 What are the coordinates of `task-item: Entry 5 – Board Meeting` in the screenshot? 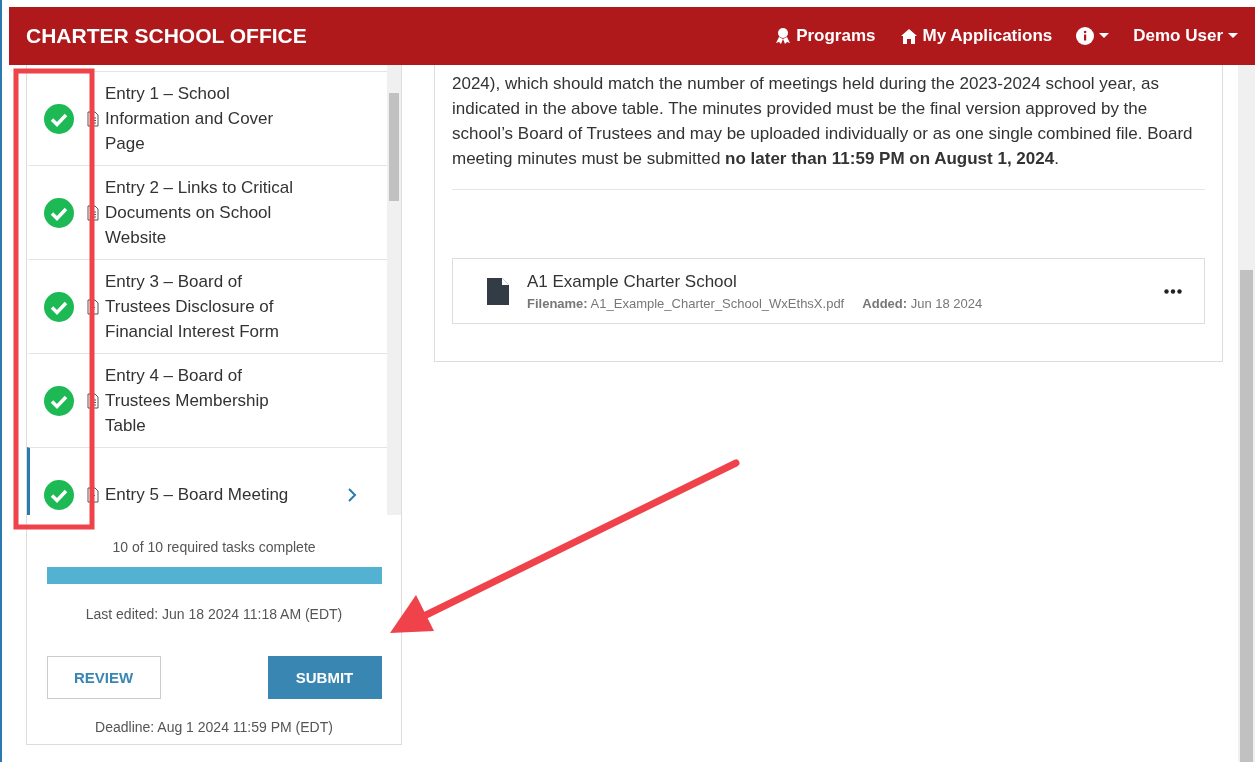 It's located at (207, 481).